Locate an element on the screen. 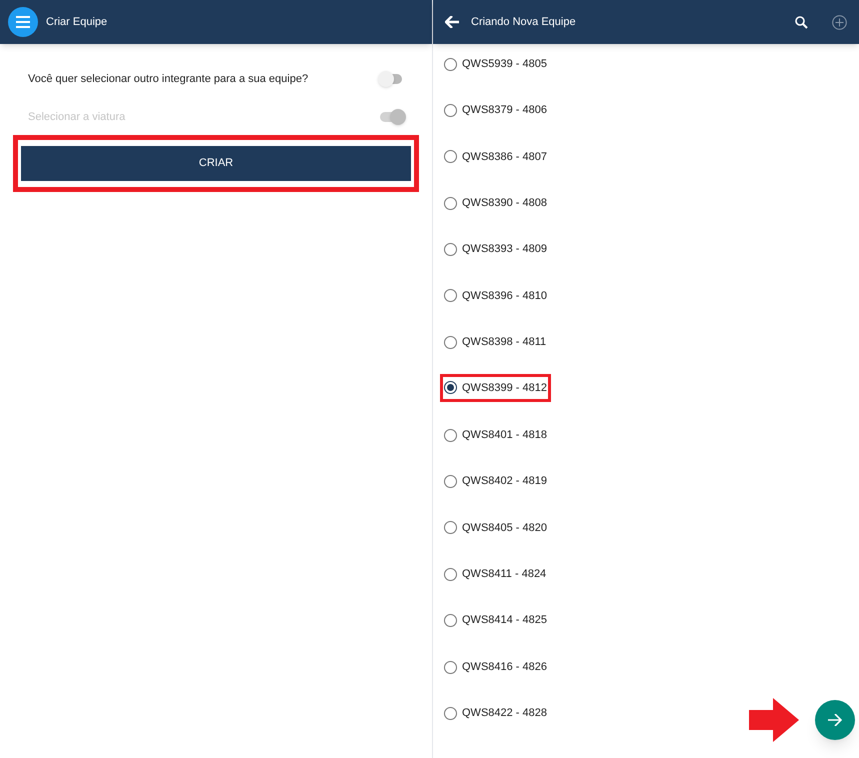 The width and height of the screenshot is (859, 758). search-icon is located at coordinates (801, 22).